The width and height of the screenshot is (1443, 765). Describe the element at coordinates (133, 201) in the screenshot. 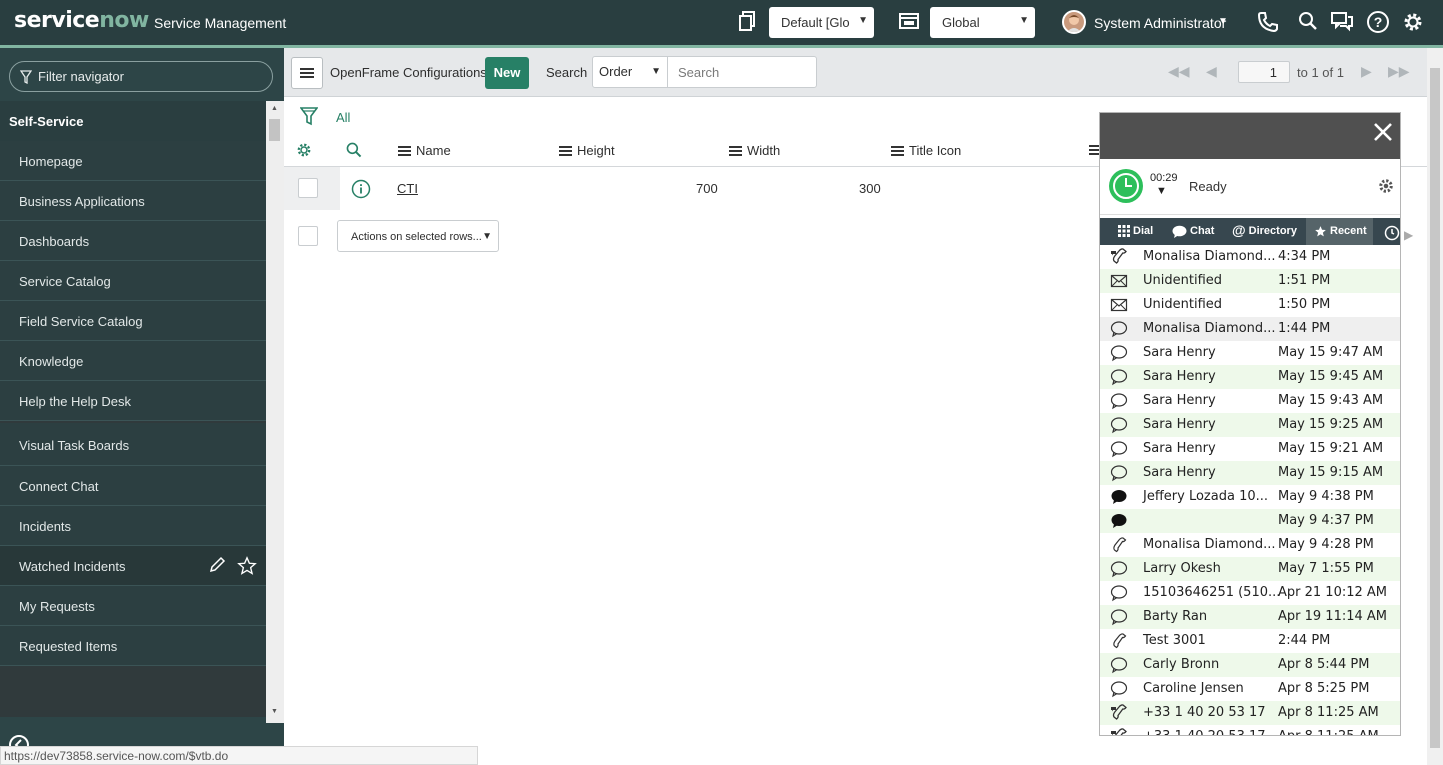

I see `menu-item-business-applications: Business Applications` at that location.